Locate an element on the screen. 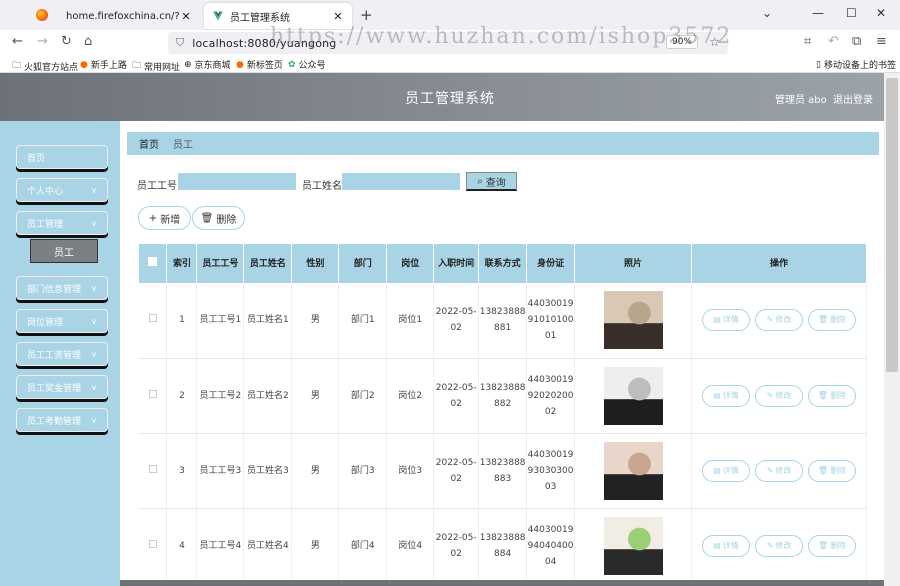  cell-employee-name: 员工姓名4 is located at coordinates (268, 546).